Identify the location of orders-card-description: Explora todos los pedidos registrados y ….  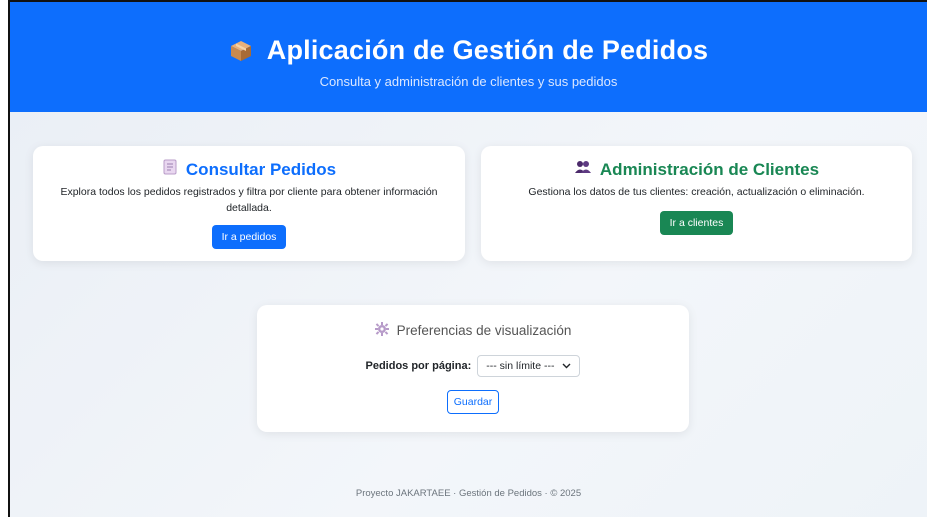
(249, 200).